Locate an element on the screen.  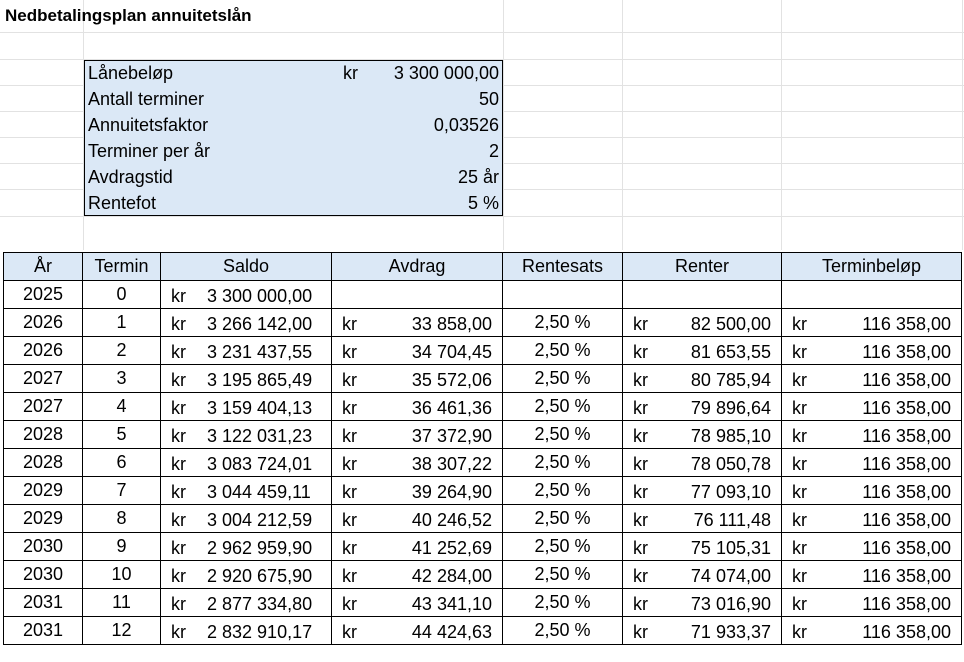
term-cell: 1 is located at coordinates (121, 322).